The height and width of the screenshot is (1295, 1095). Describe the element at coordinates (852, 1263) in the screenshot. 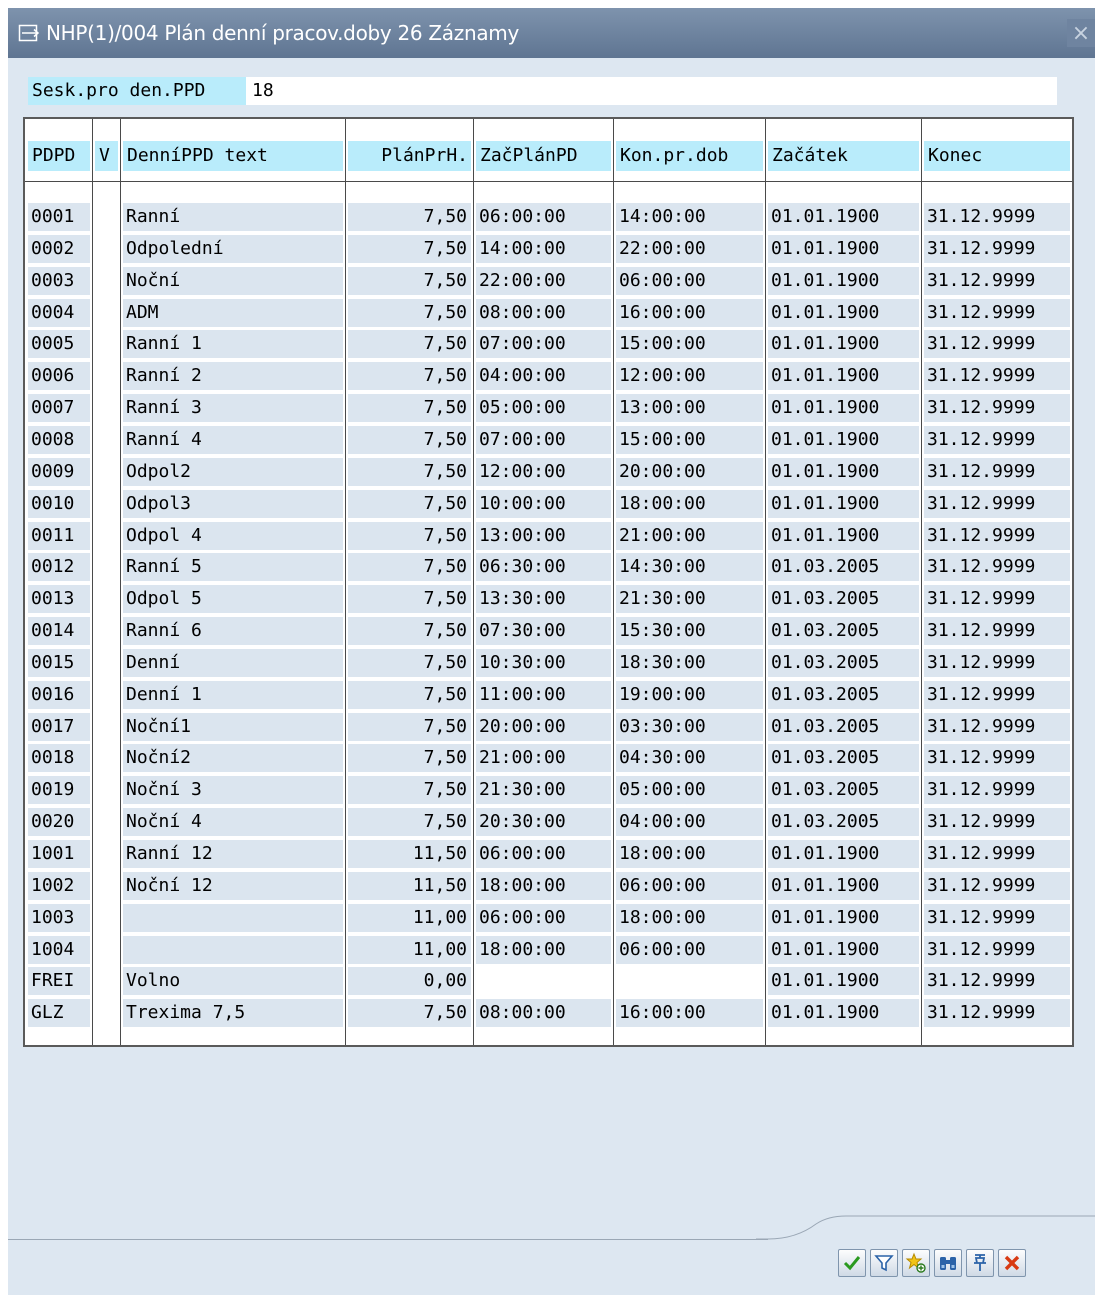

I see `continue-button` at that location.